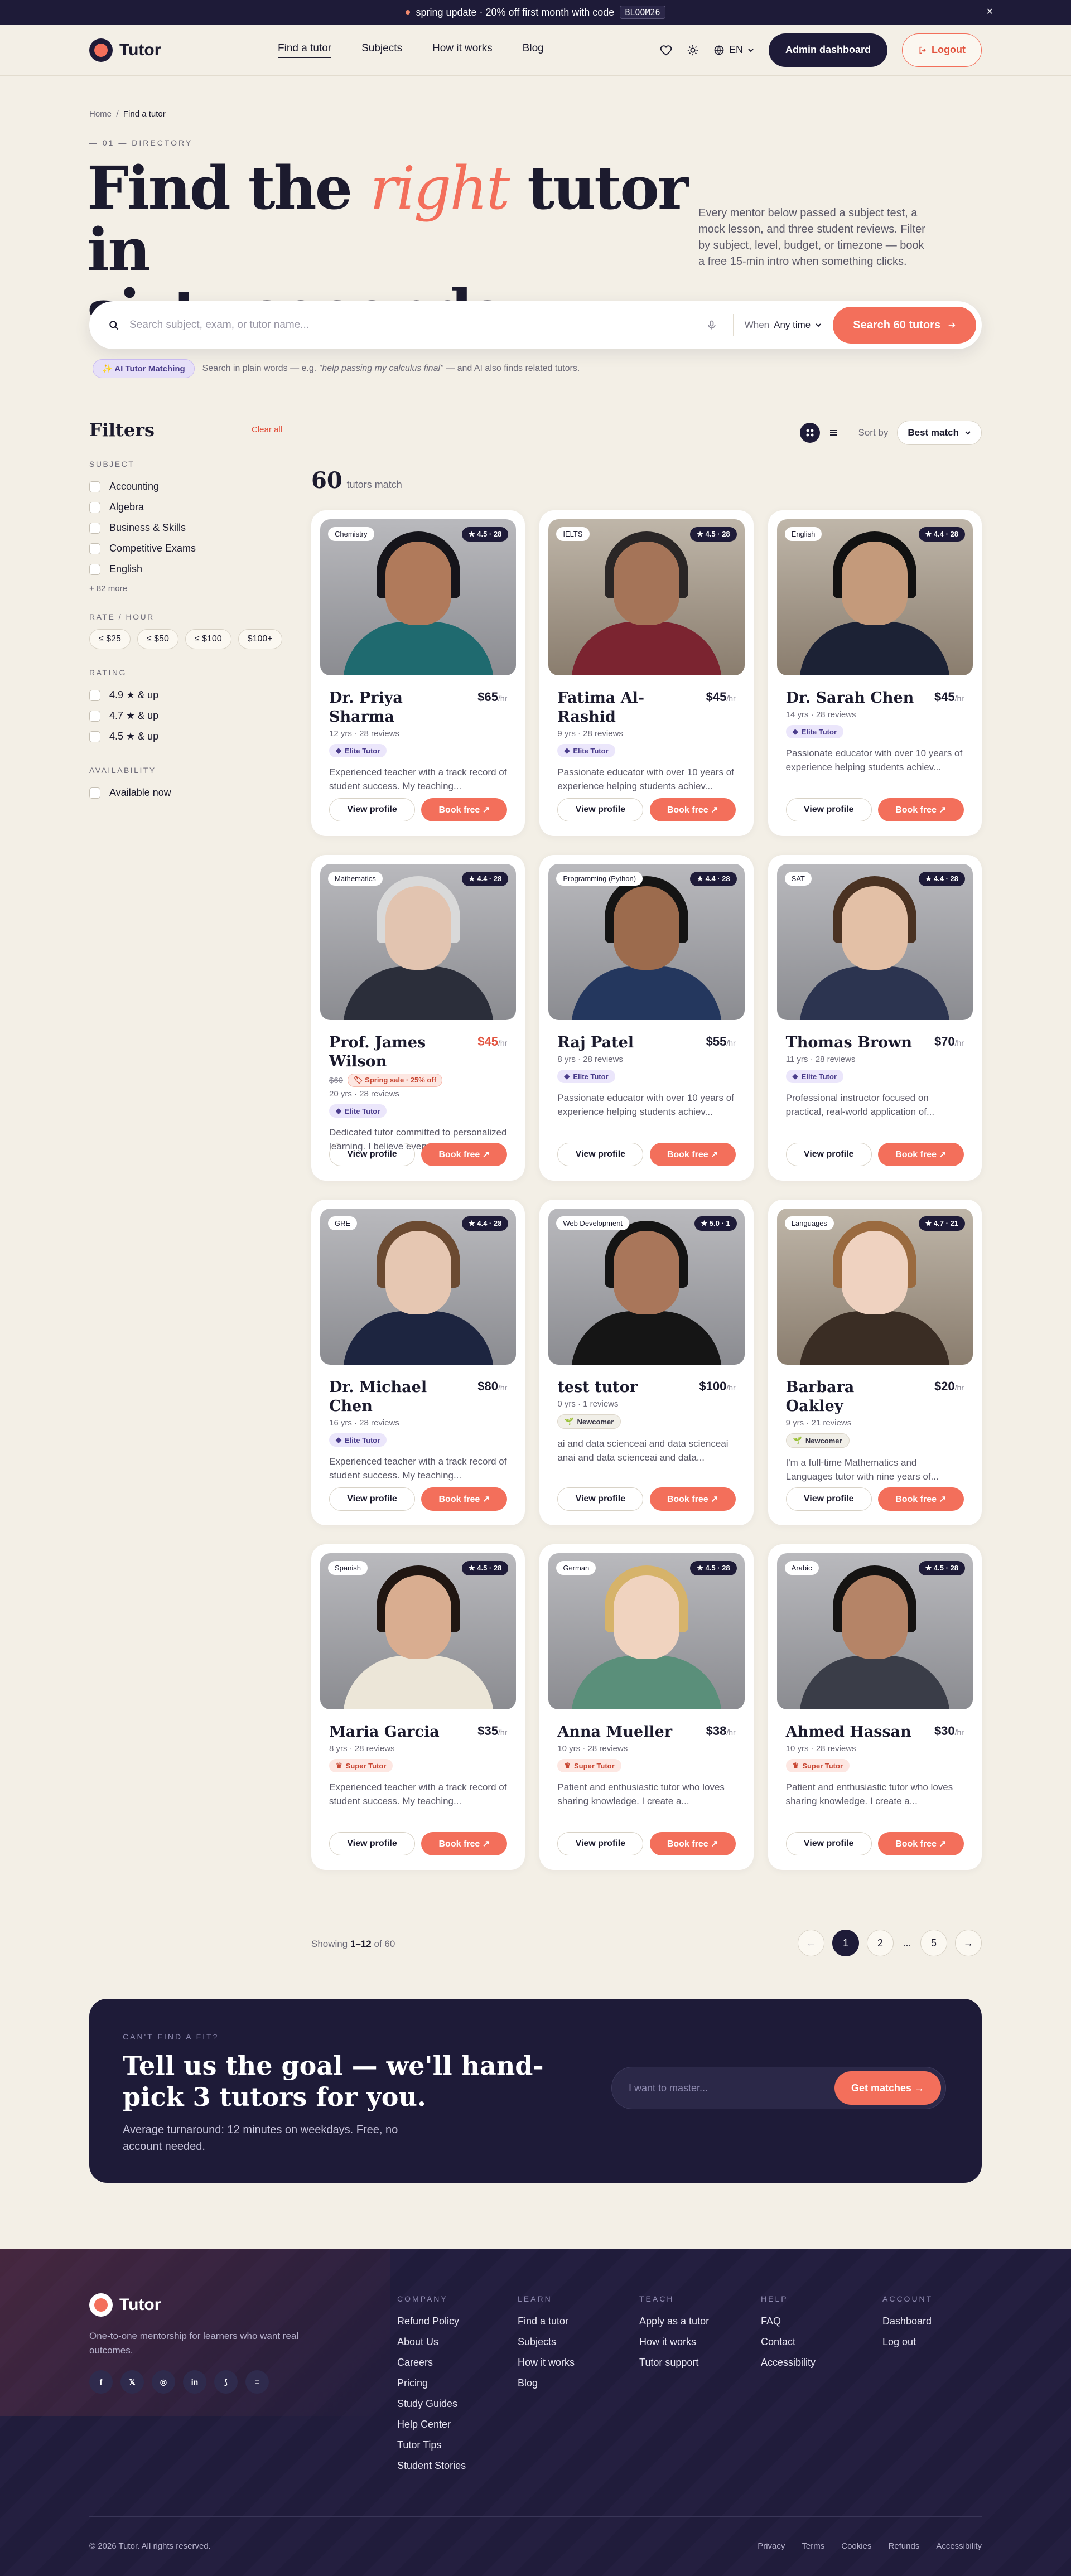 This screenshot has height=2576, width=1071. Describe the element at coordinates (431, 2363) in the screenshot. I see `footer-link: Careers` at that location.